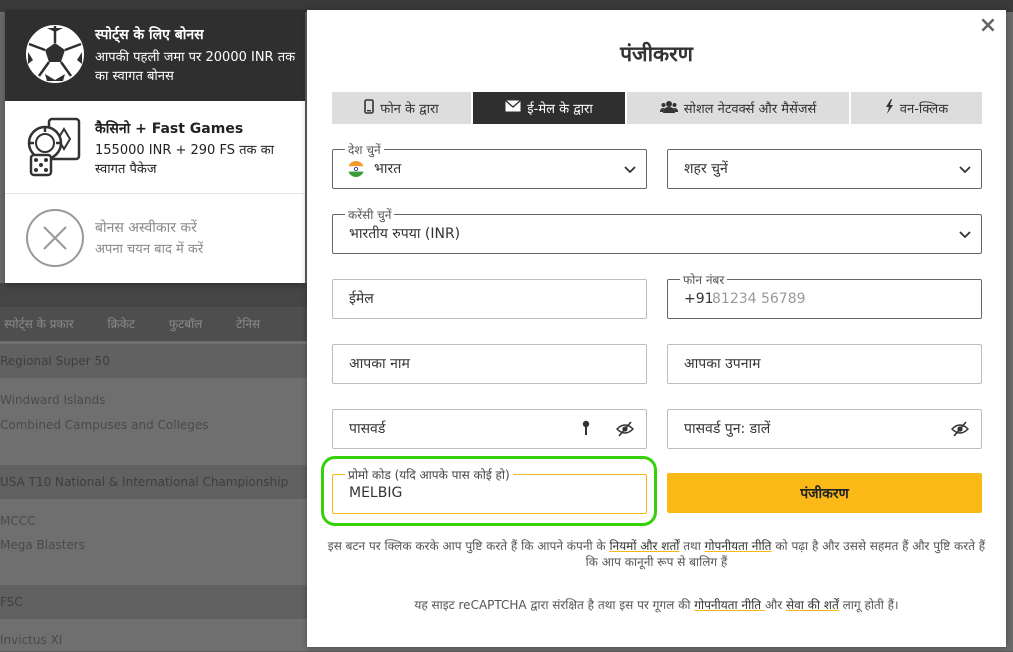 Image resolution: width=1013 pixels, height=652 pixels. What do you see at coordinates (644, 546) in the screenshot?
I see `terms-link: नियमों और शर्तों` at bounding box center [644, 546].